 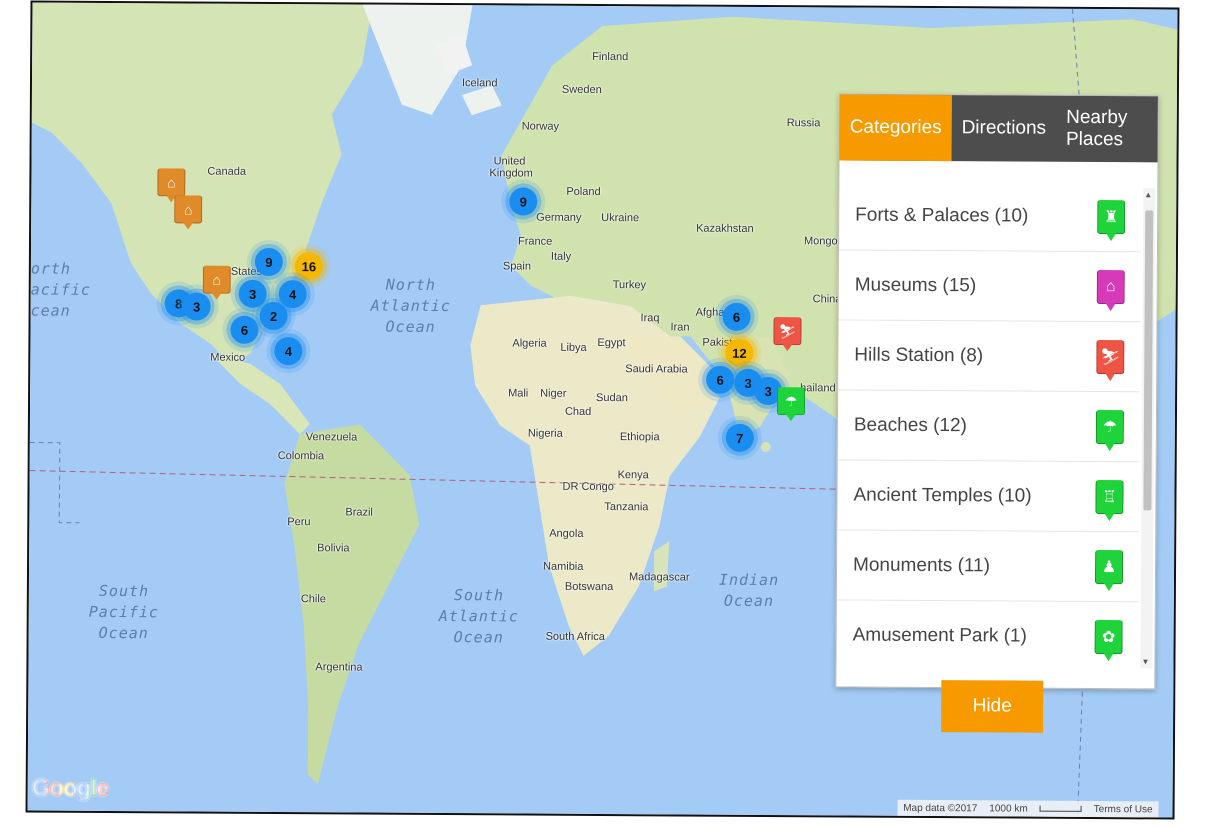 What do you see at coordinates (333, 548) in the screenshot?
I see `place-label: Bolivia` at bounding box center [333, 548].